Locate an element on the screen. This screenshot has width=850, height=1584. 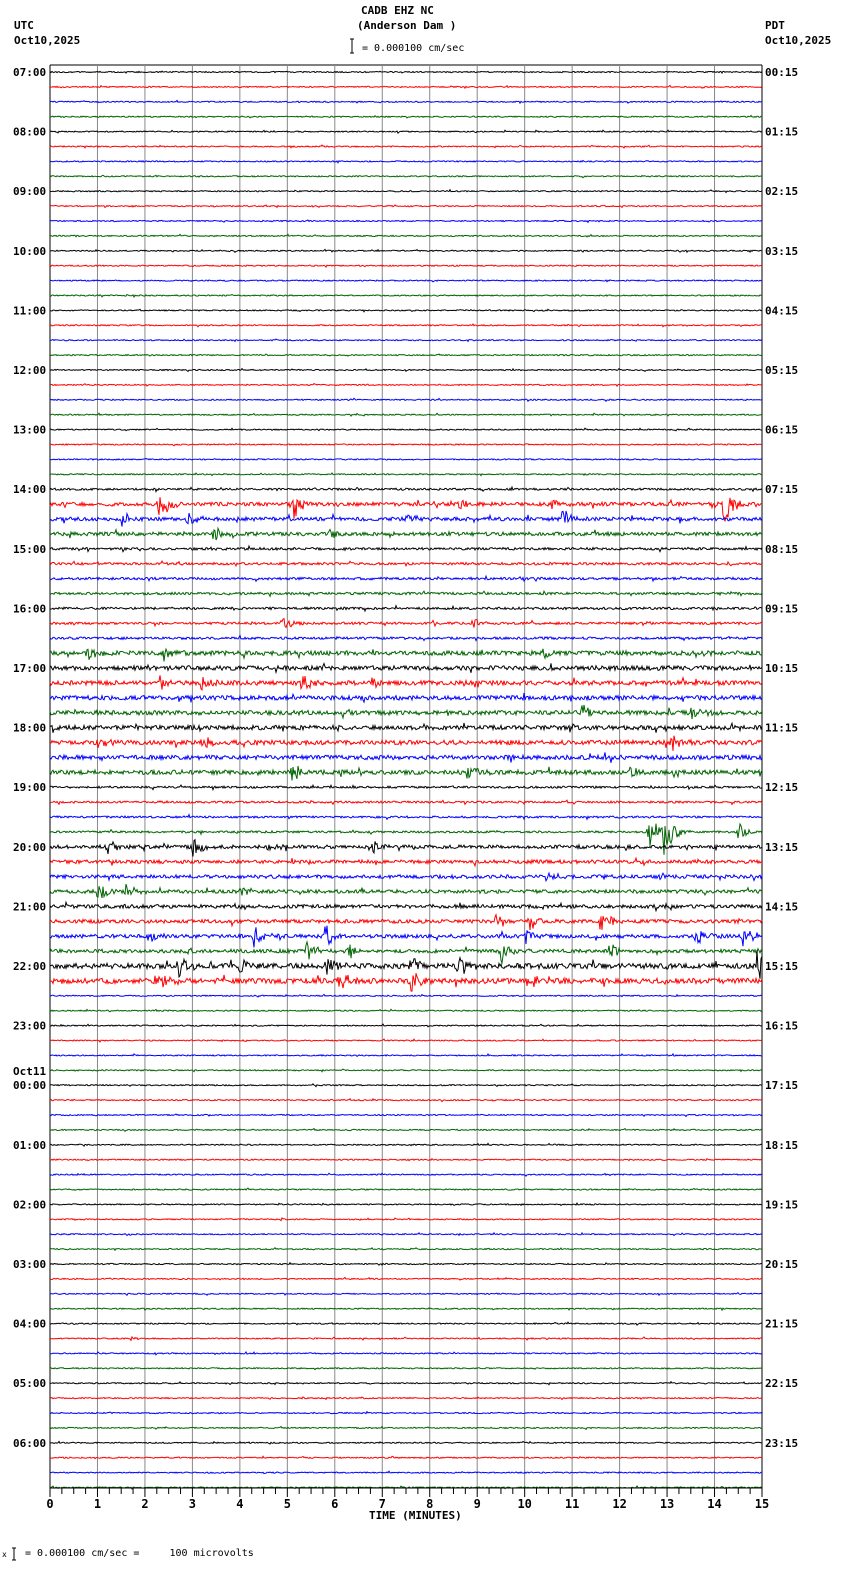
x-tick-label: 4 is located at coordinates (239, 1504).